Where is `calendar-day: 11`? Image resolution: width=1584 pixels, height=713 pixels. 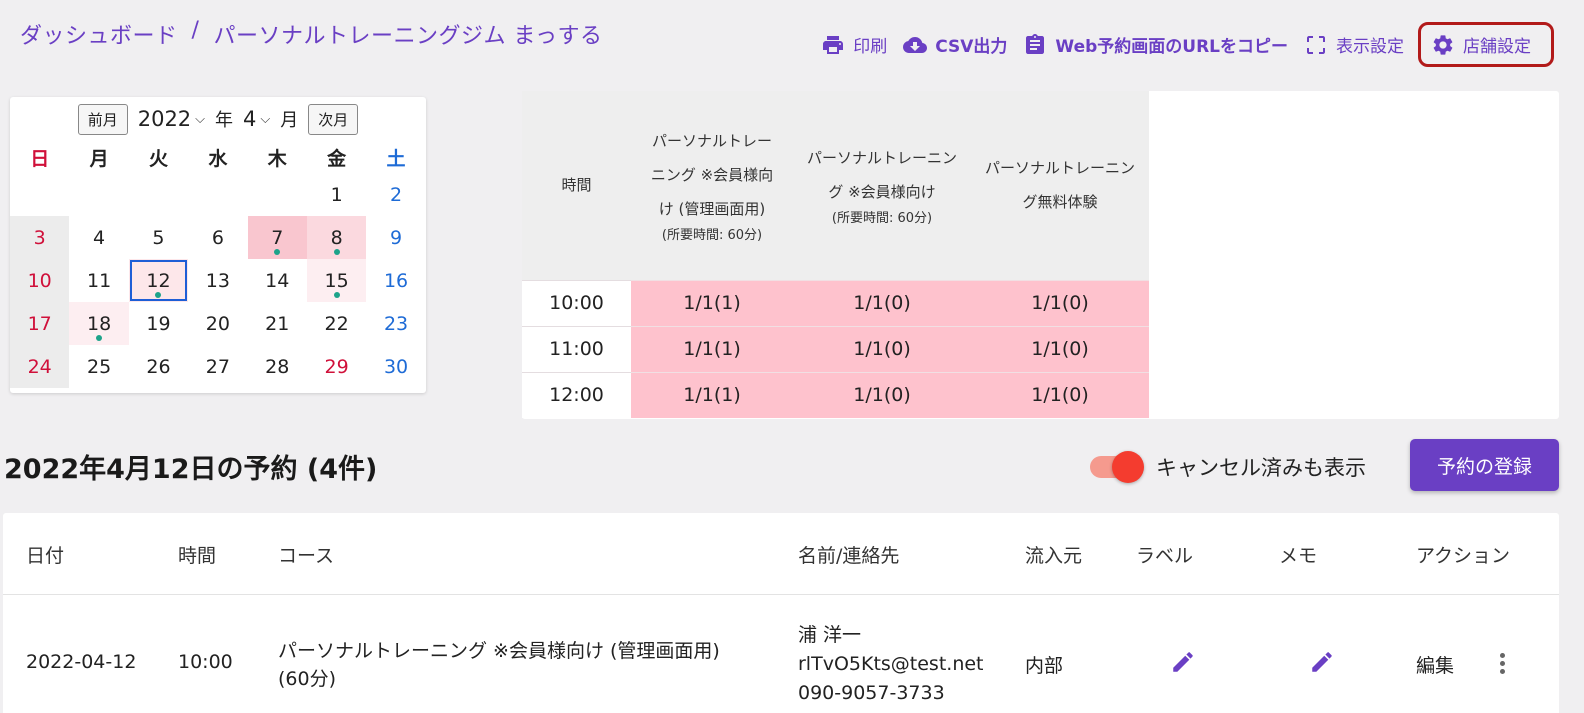
calendar-day: 11 is located at coordinates (98, 280).